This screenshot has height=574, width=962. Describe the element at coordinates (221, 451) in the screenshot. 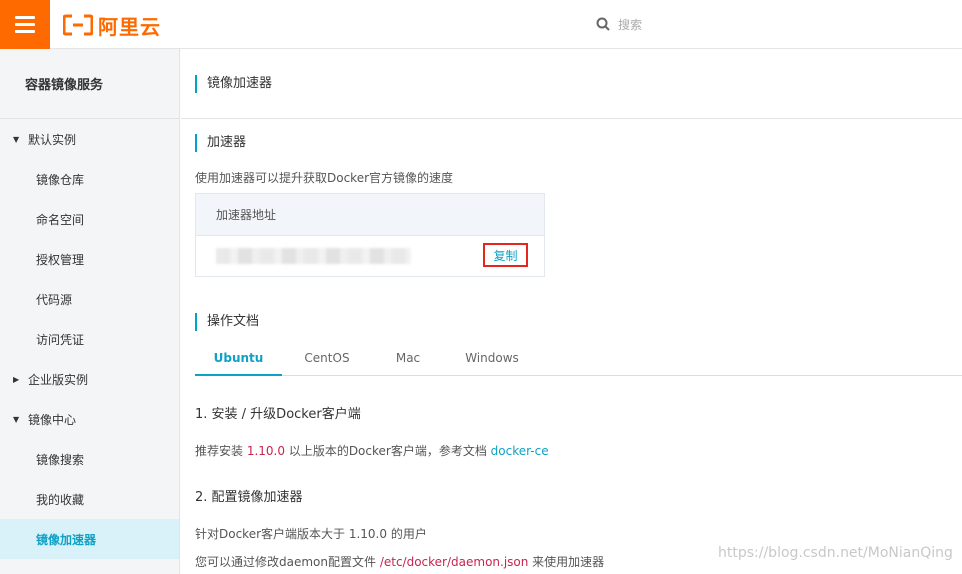

I see `step1-prefix: 推荐安装` at that location.